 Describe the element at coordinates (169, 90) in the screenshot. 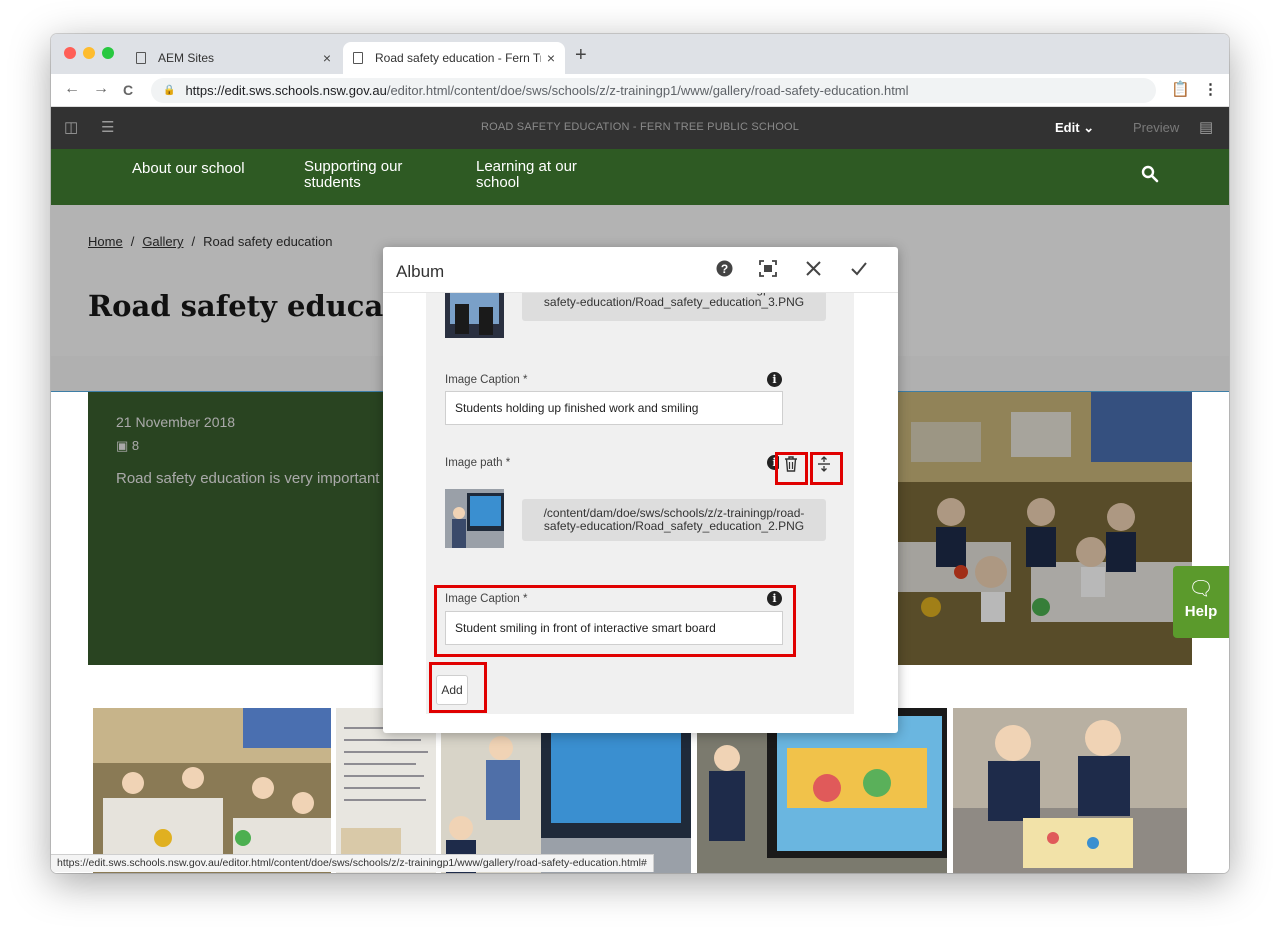

I see `lock-icon: 🔒` at that location.